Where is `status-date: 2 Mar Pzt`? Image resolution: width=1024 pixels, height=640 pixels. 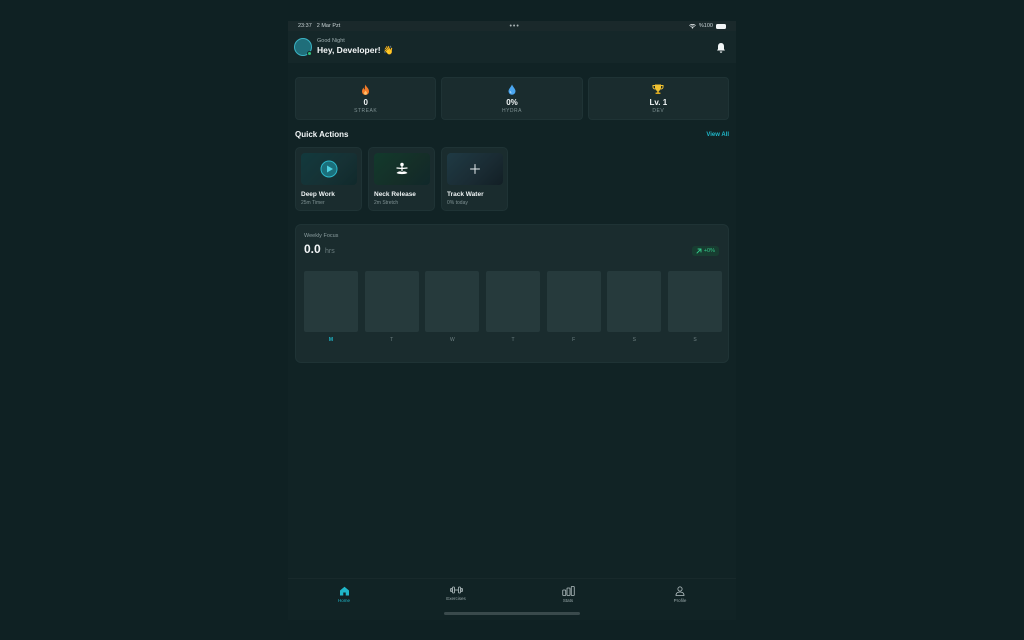
status-date: 2 Mar Pzt is located at coordinates (328, 26).